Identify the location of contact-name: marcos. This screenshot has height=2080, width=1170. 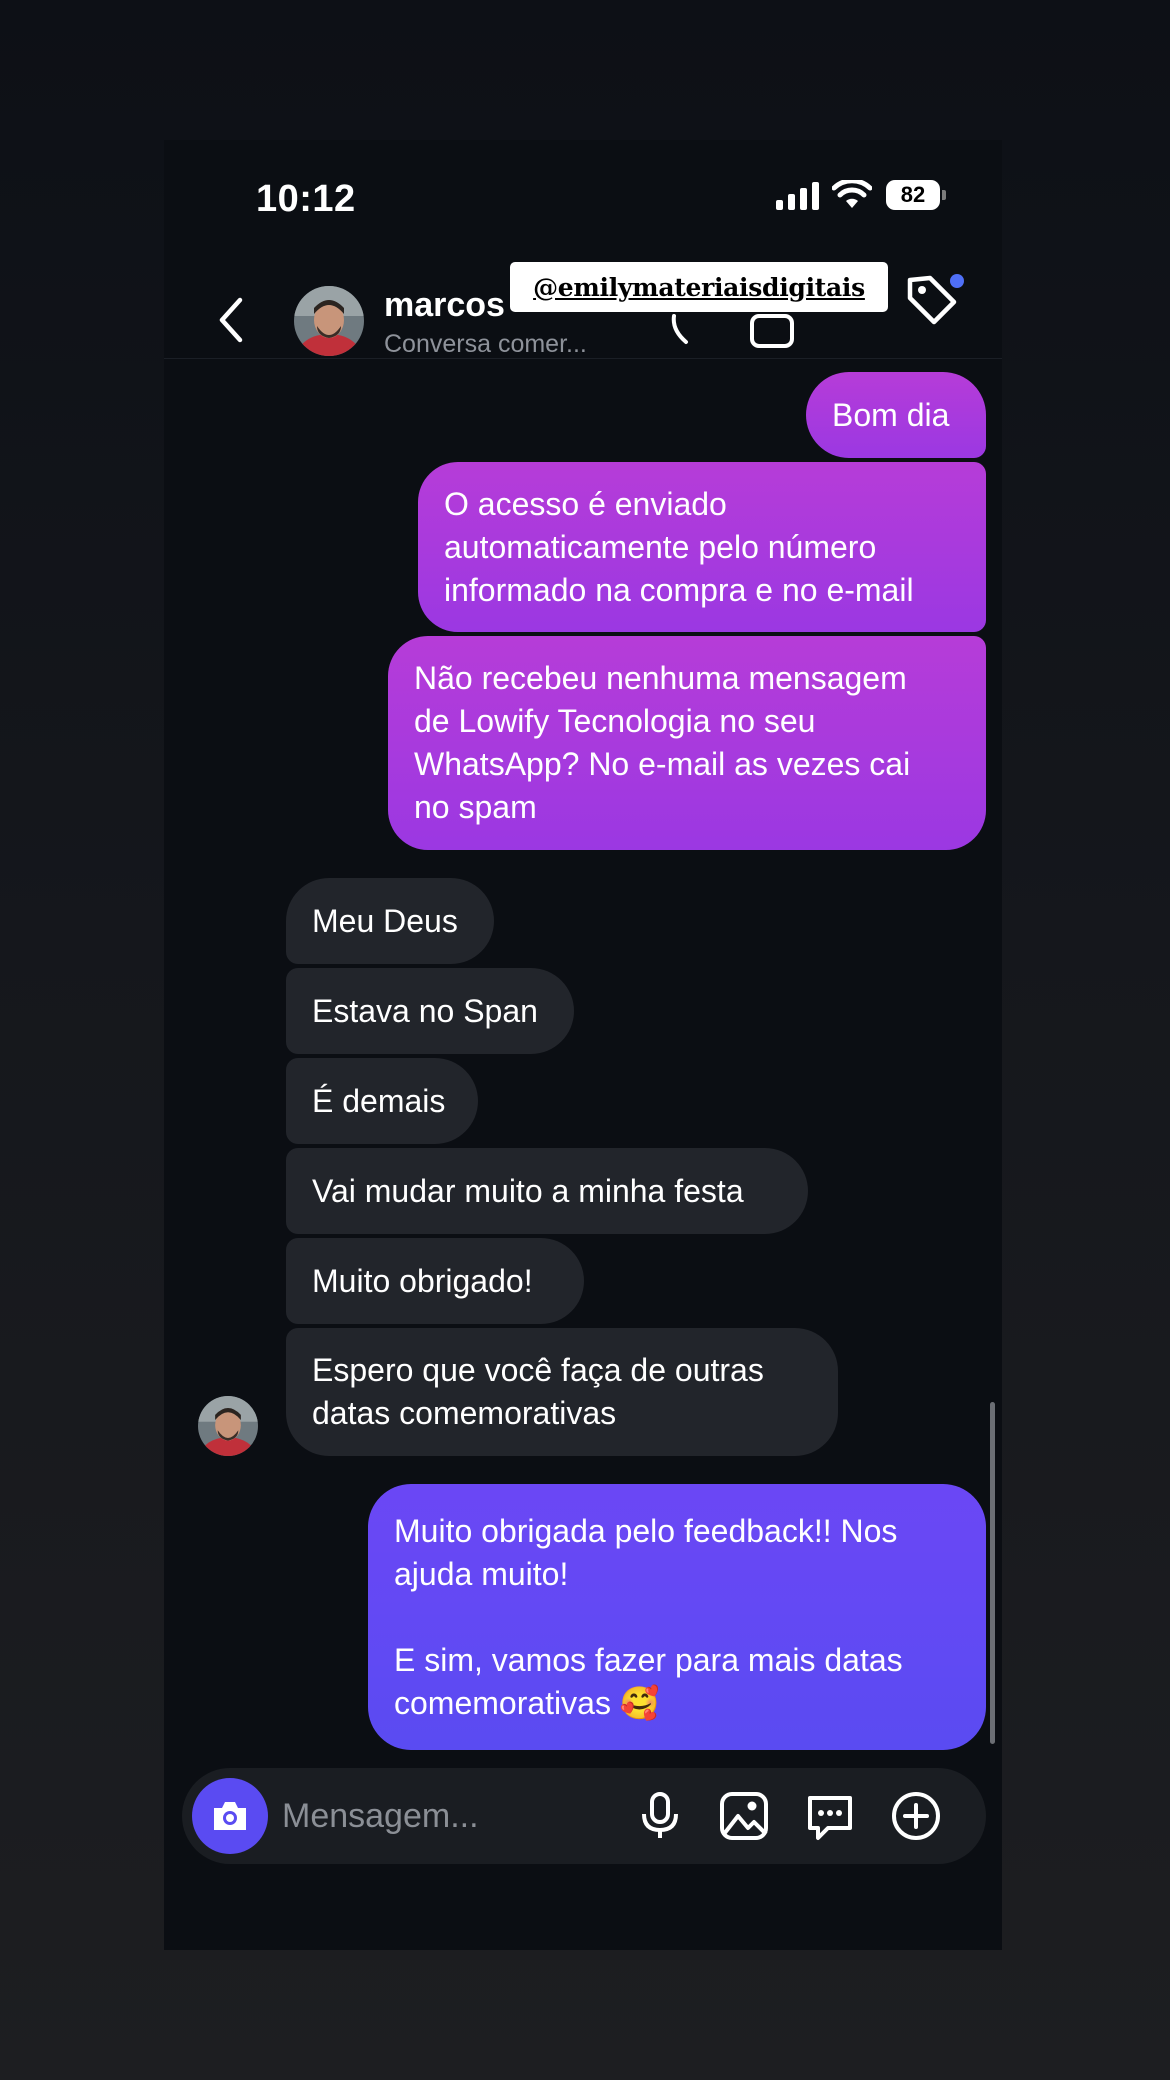
(444, 305).